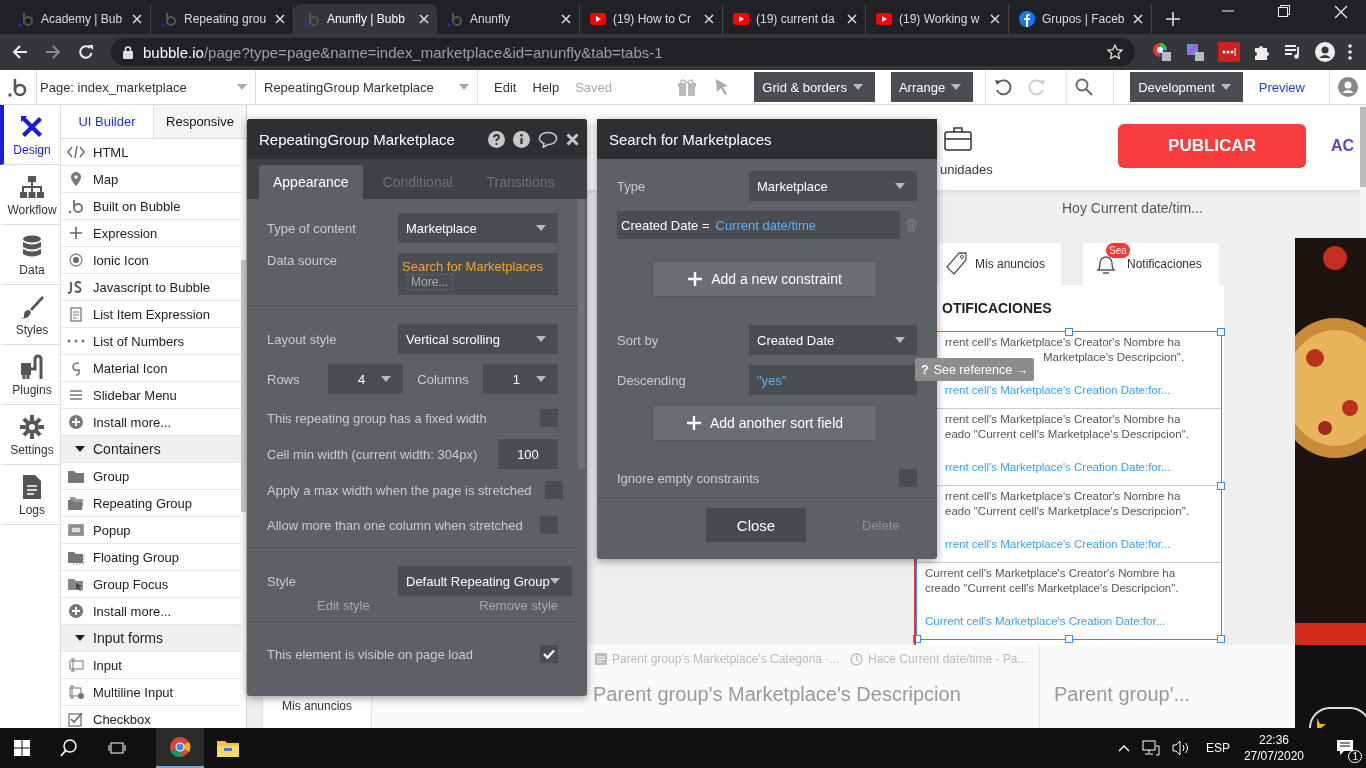  What do you see at coordinates (546, 87) in the screenshot?
I see `menu-item: Help` at bounding box center [546, 87].